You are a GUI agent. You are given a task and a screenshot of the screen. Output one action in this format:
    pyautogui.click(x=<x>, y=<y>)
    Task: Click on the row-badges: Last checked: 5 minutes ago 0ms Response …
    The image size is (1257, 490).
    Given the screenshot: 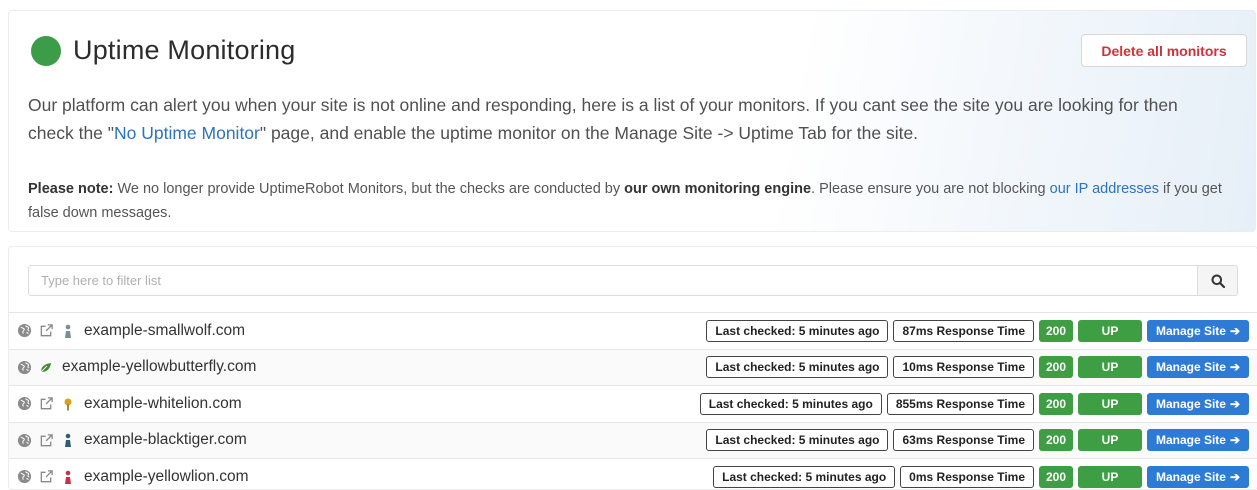 What is the action you would take?
    pyautogui.click(x=978, y=474)
    